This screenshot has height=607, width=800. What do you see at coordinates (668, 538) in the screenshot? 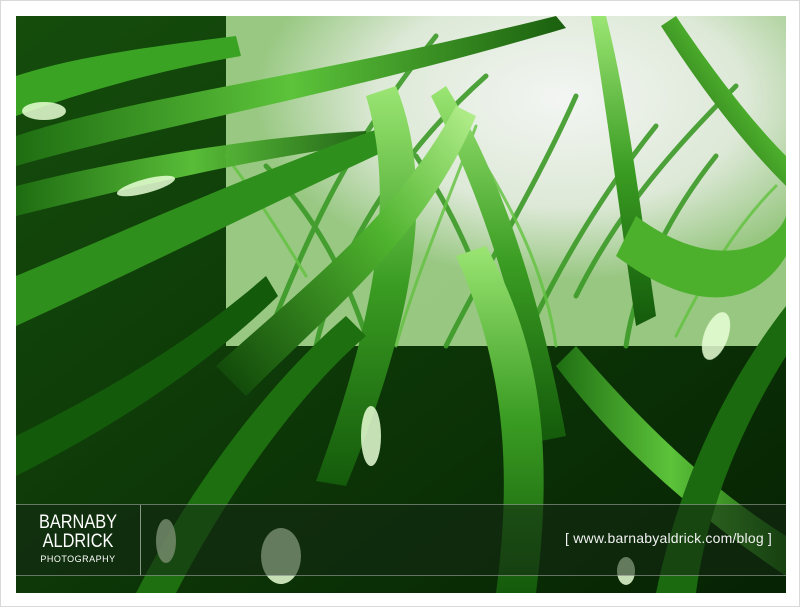
I see `blog-url: [ www.barnabyaldrick.com/blog ]` at bounding box center [668, 538].